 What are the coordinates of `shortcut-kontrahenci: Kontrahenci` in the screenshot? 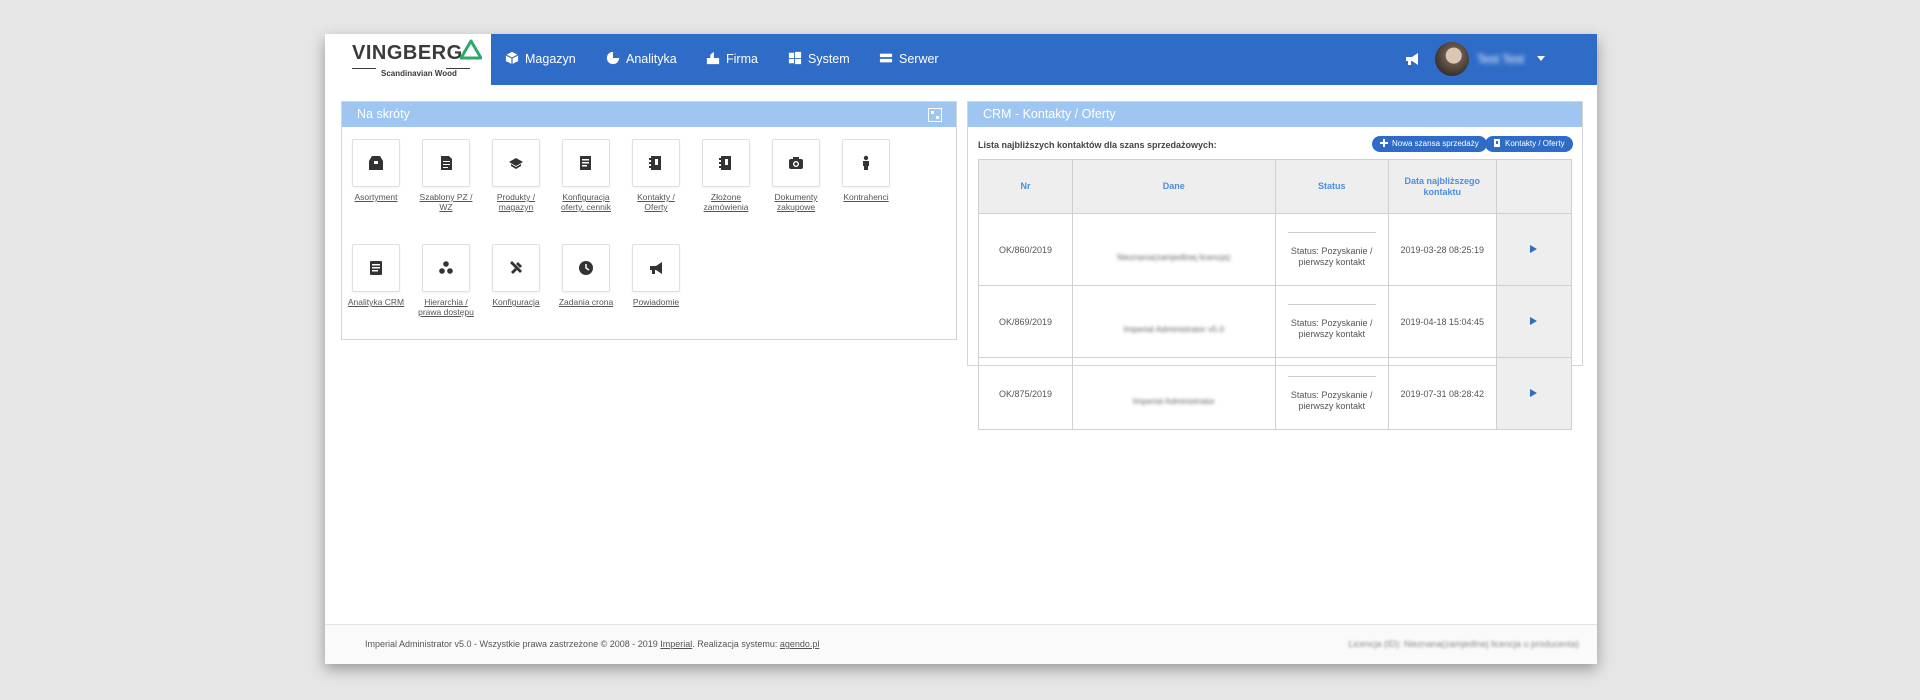 It's located at (866, 170).